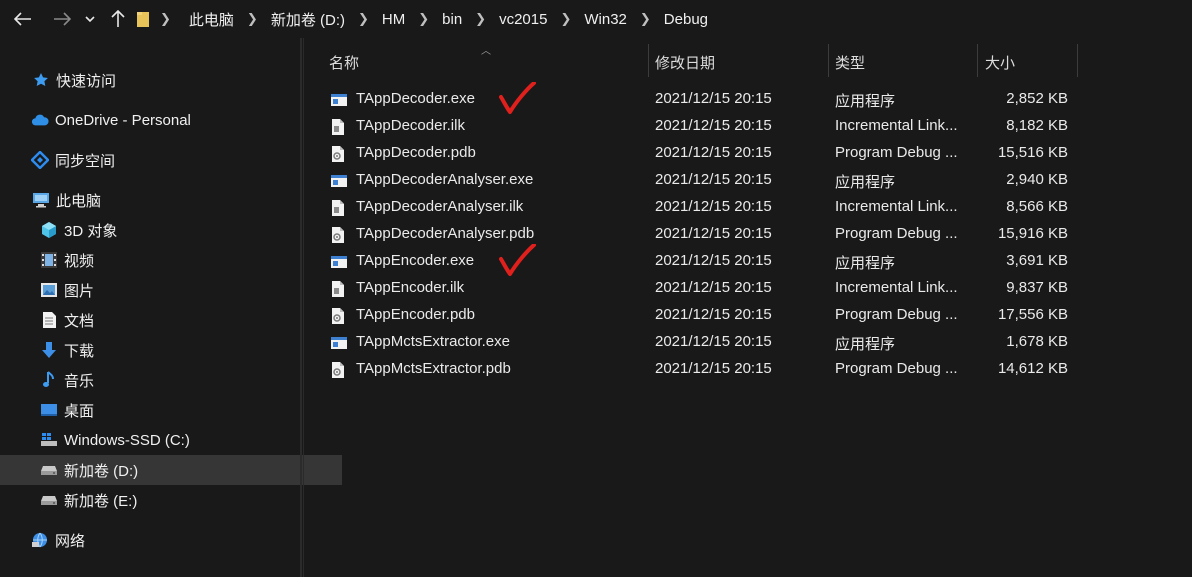 This screenshot has width=1192, height=577. Describe the element at coordinates (1037, 341) in the screenshot. I see `file-size: 1,678 KB` at that location.